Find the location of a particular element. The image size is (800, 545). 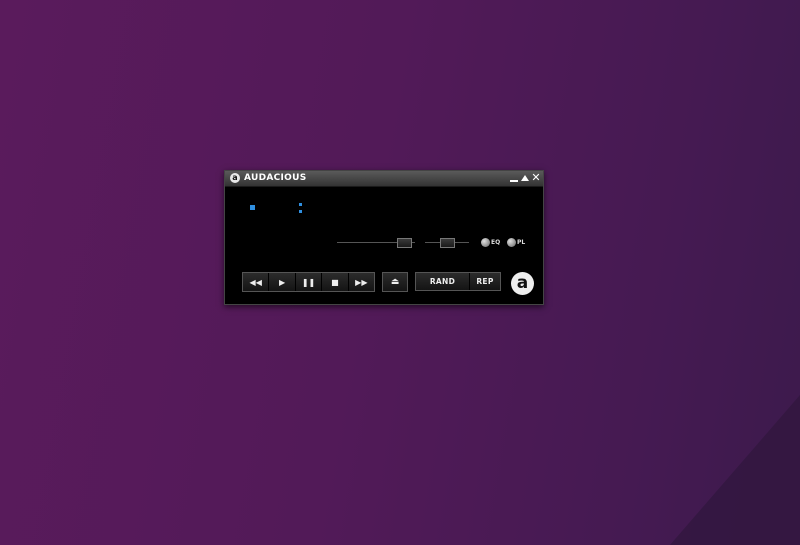

pl-indicator-icon is located at coordinates (511, 242).